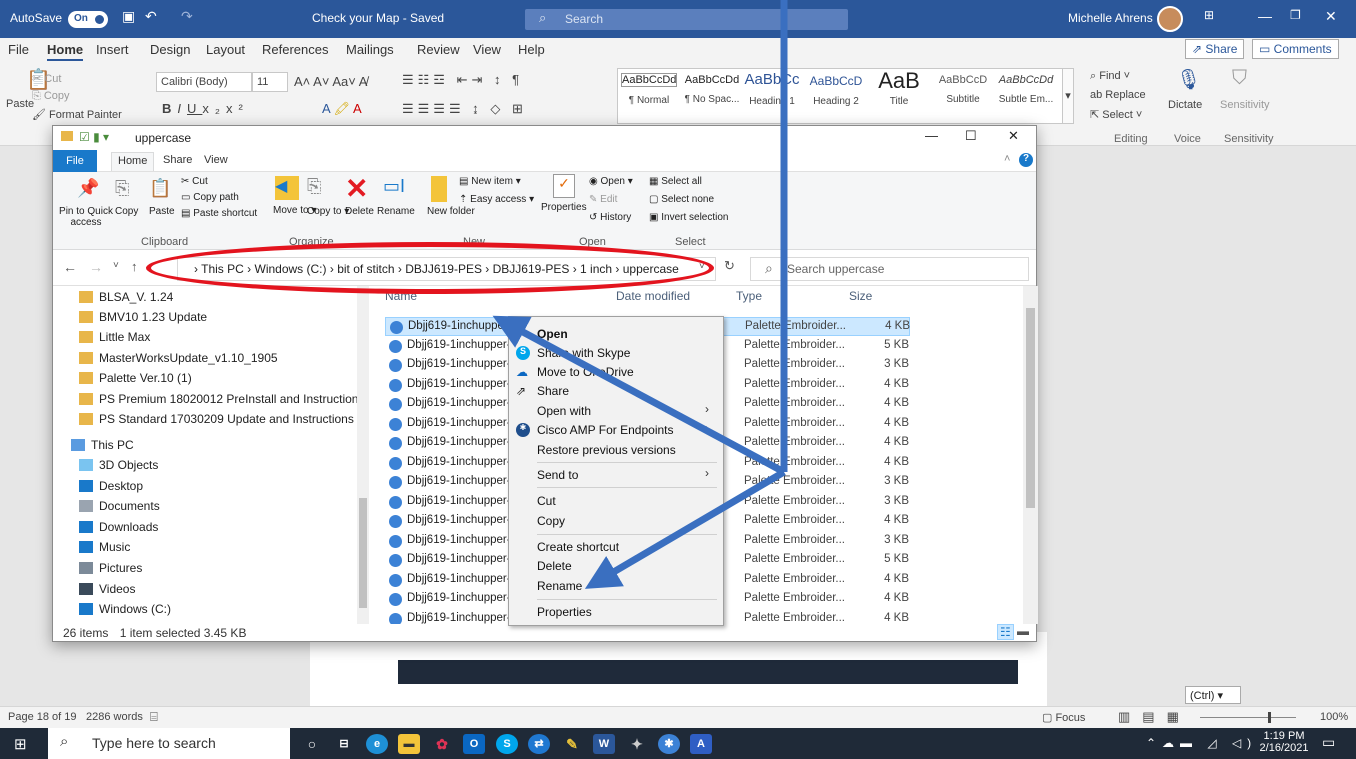 The width and height of the screenshot is (1356, 759). What do you see at coordinates (178, 358) in the screenshot?
I see `sidebar-item: MasterWorksUpdate_v1.10_1905` at bounding box center [178, 358].